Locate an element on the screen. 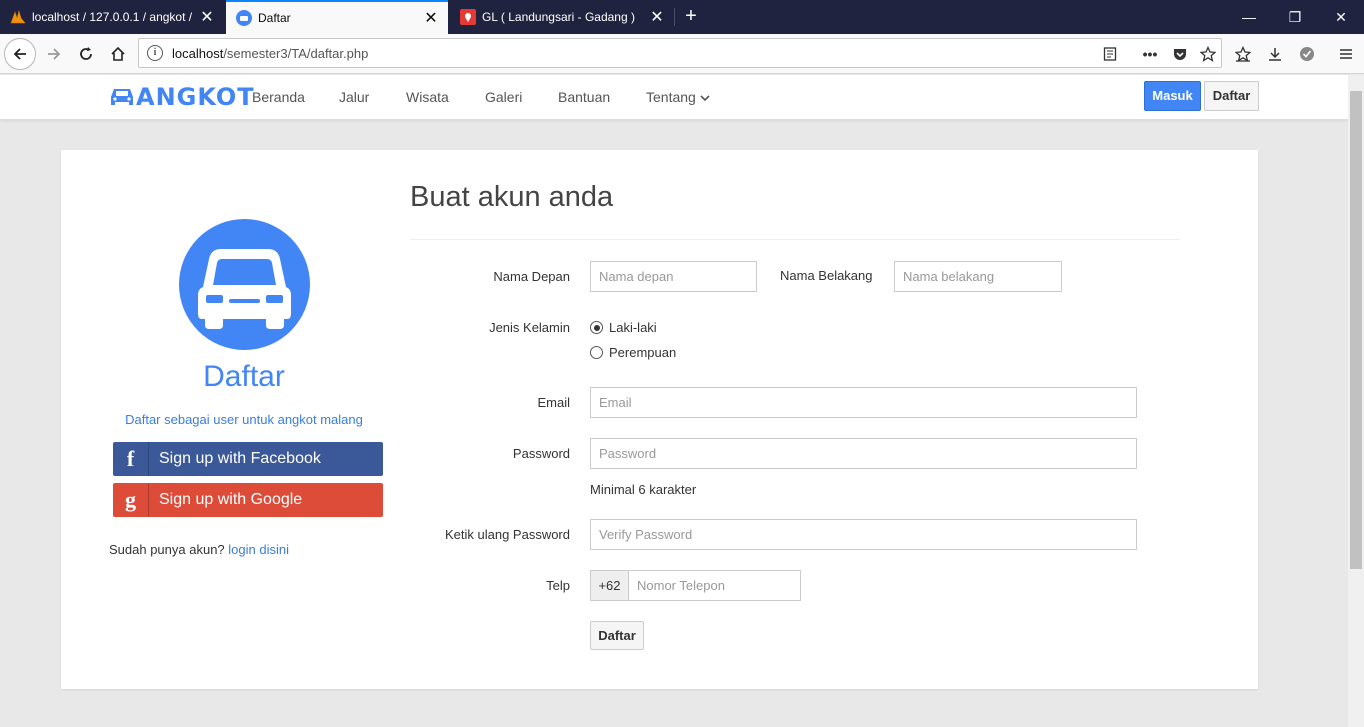 Image resolution: width=1364 pixels, height=727 pixels. download-icon is located at coordinates (1275, 54).